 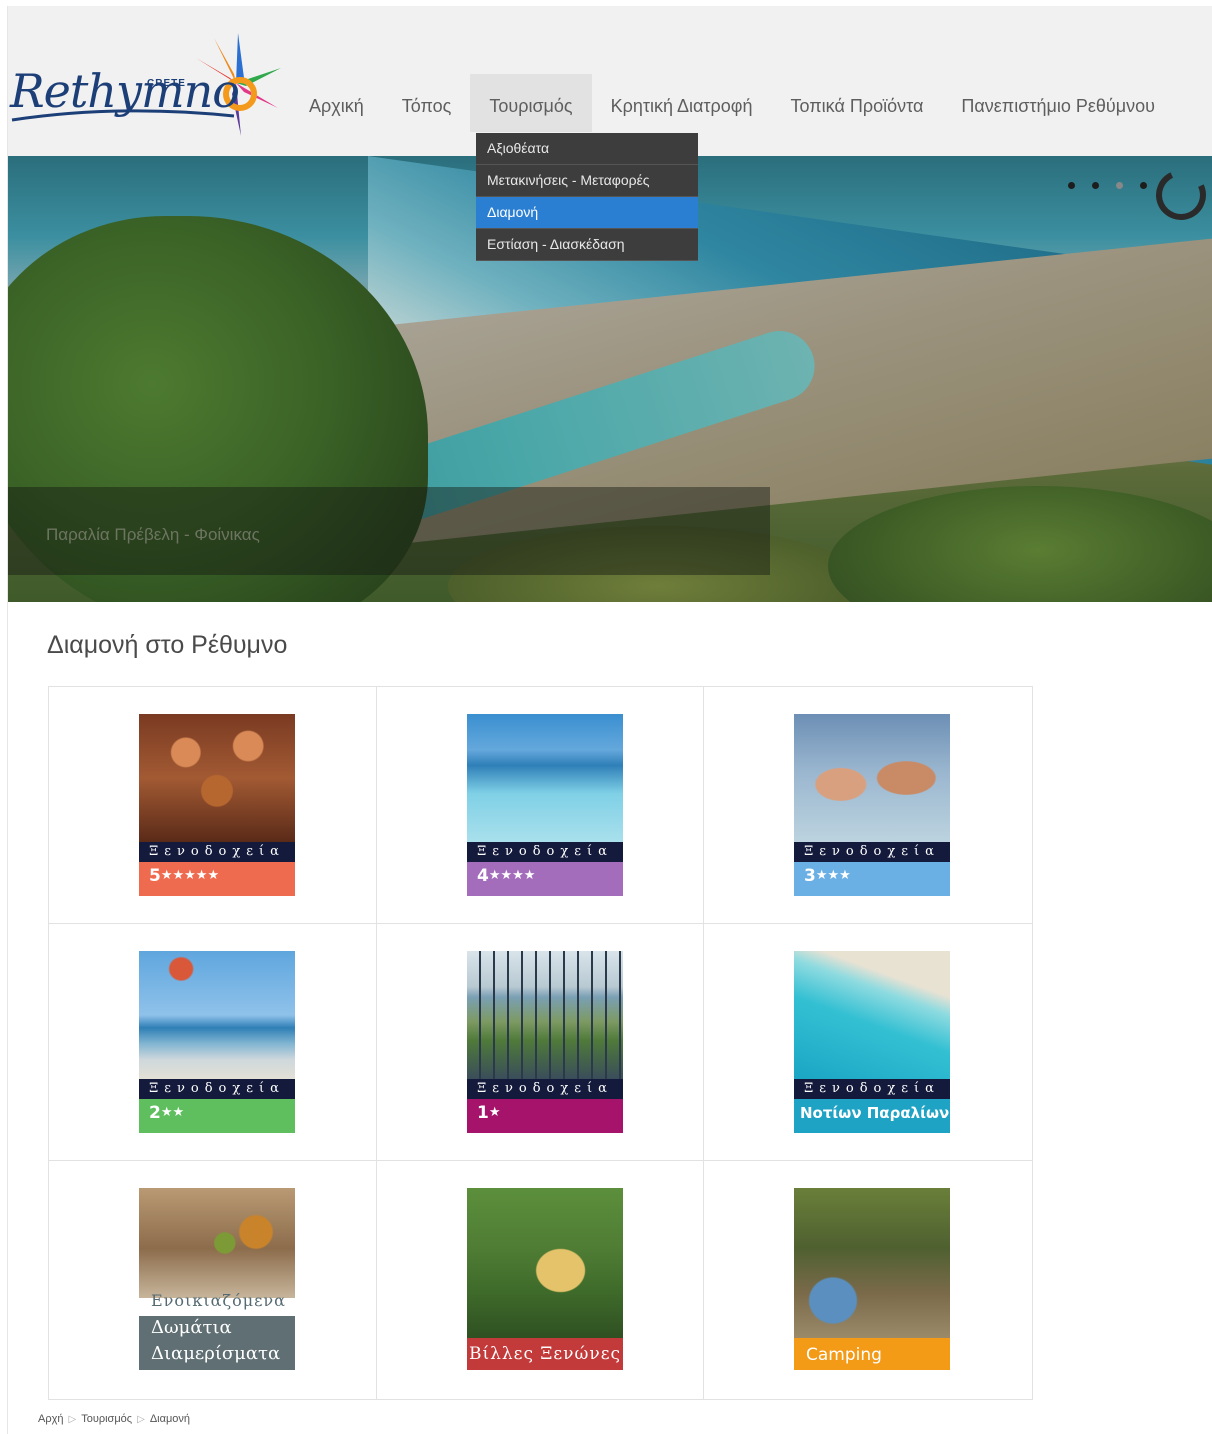 I want to click on camping-card: Camping, so click(x=872, y=1279).